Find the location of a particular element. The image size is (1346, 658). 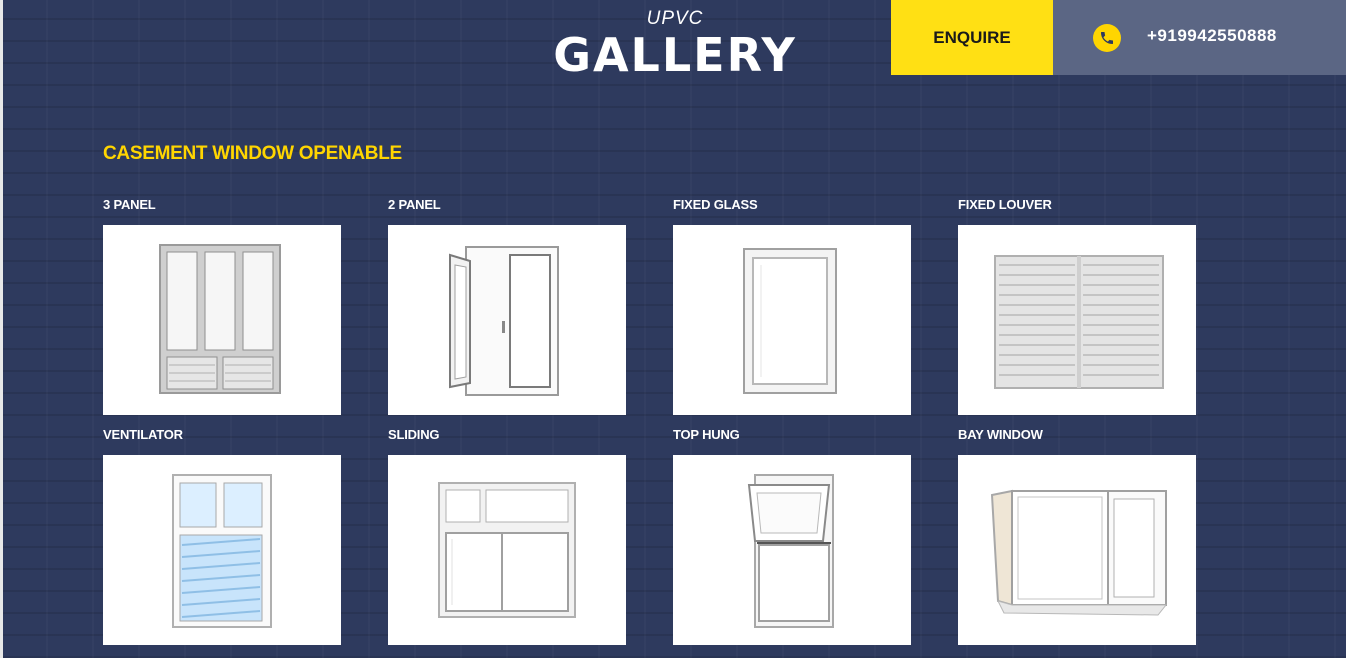

gallery-item-3-panel: 3 PANEL is located at coordinates (222, 305).